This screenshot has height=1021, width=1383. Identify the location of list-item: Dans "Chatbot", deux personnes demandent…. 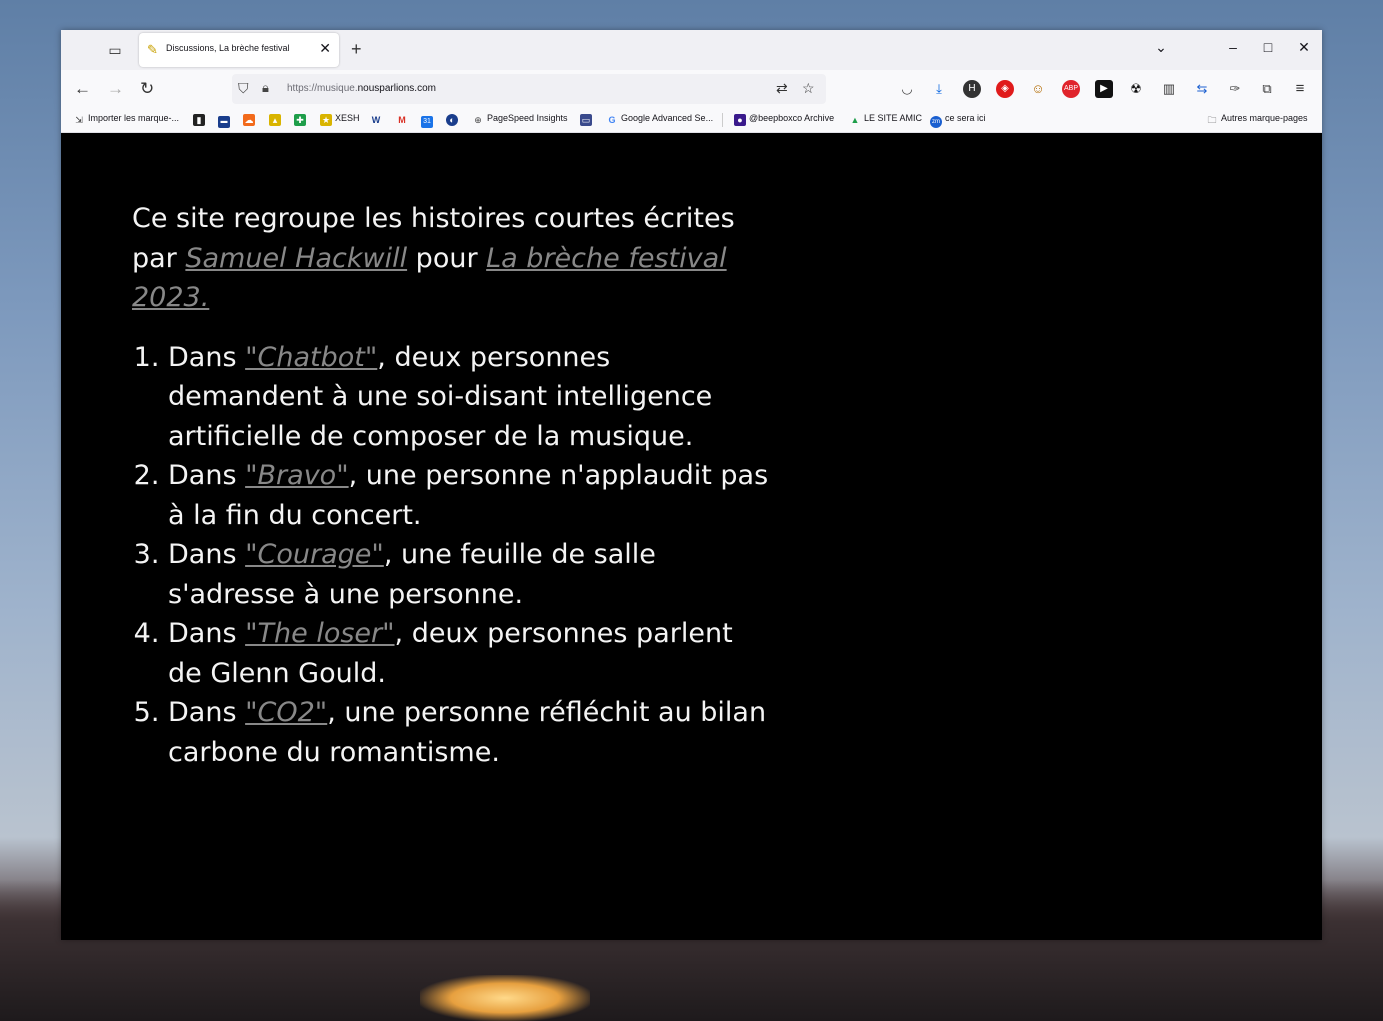
(470, 397).